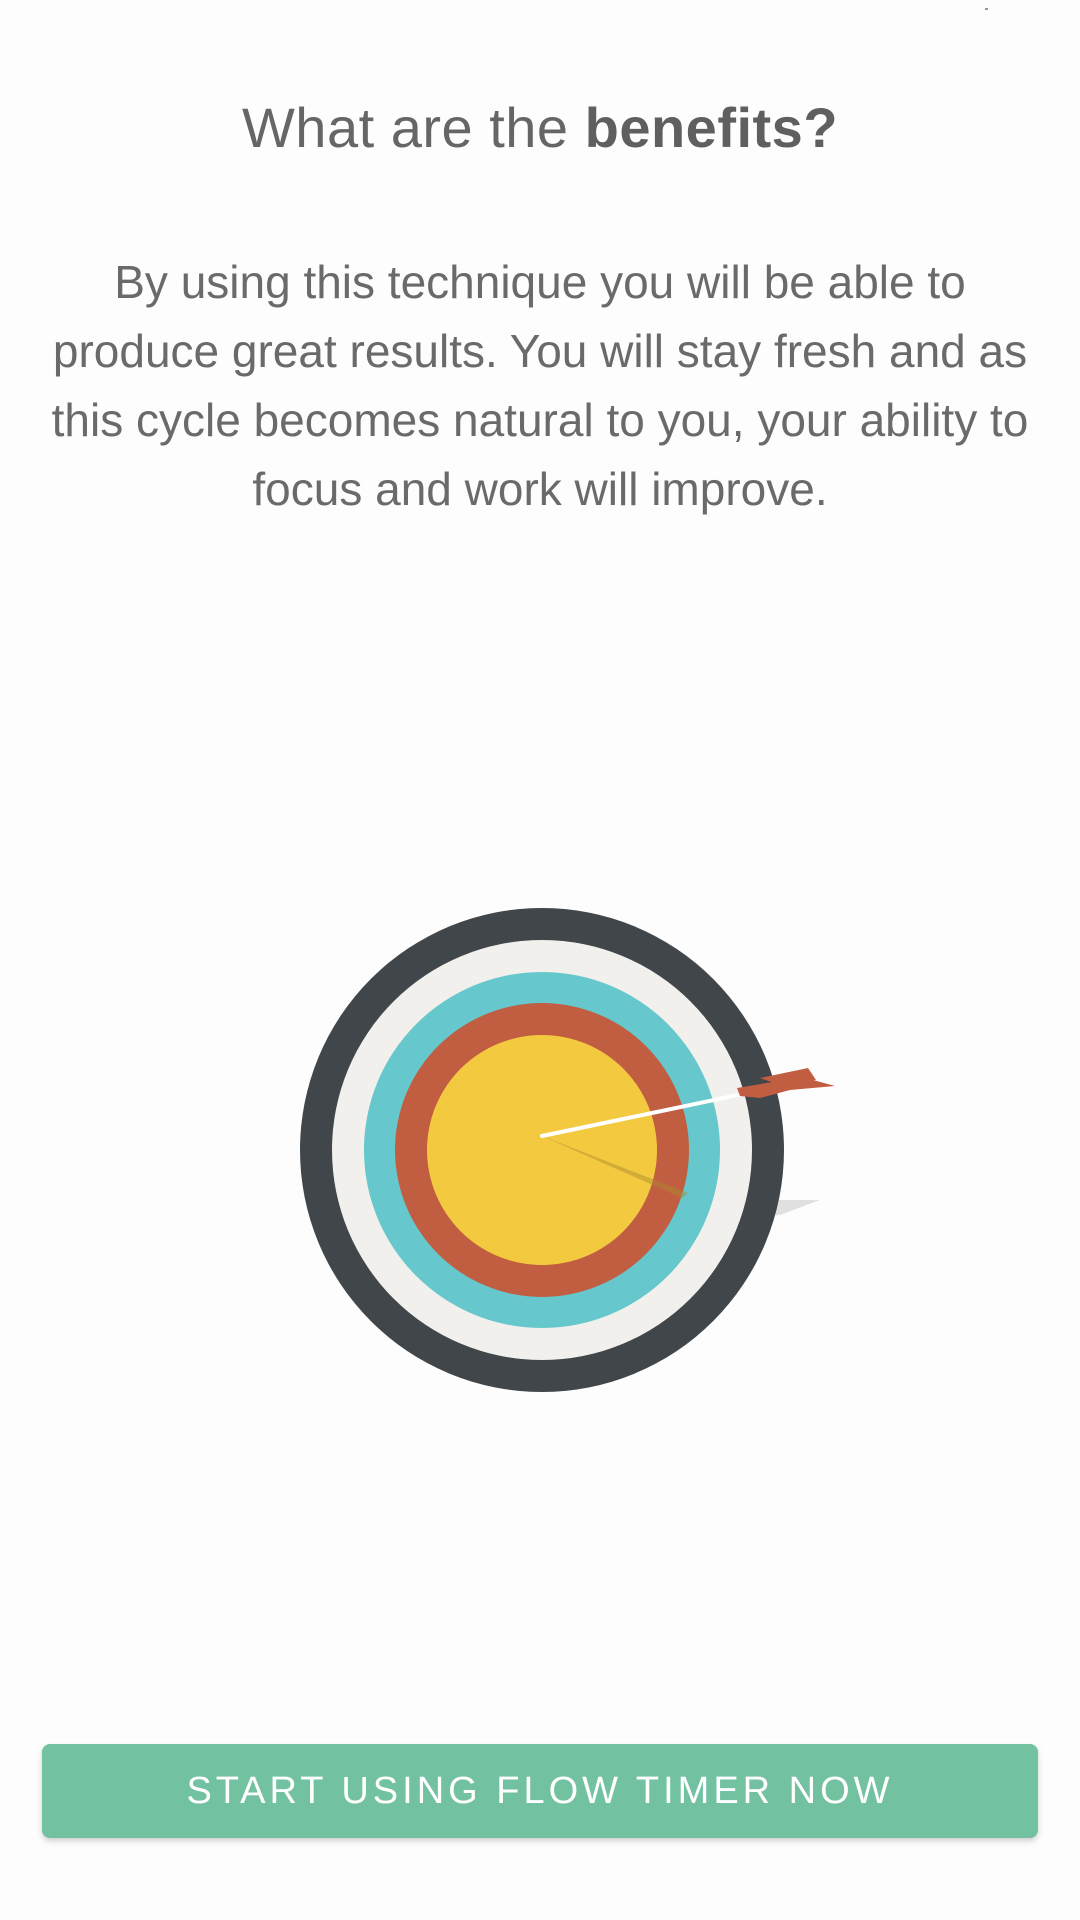 Image resolution: width=1080 pixels, height=1920 pixels. I want to click on page-title: What are the benefits?, so click(540, 128).